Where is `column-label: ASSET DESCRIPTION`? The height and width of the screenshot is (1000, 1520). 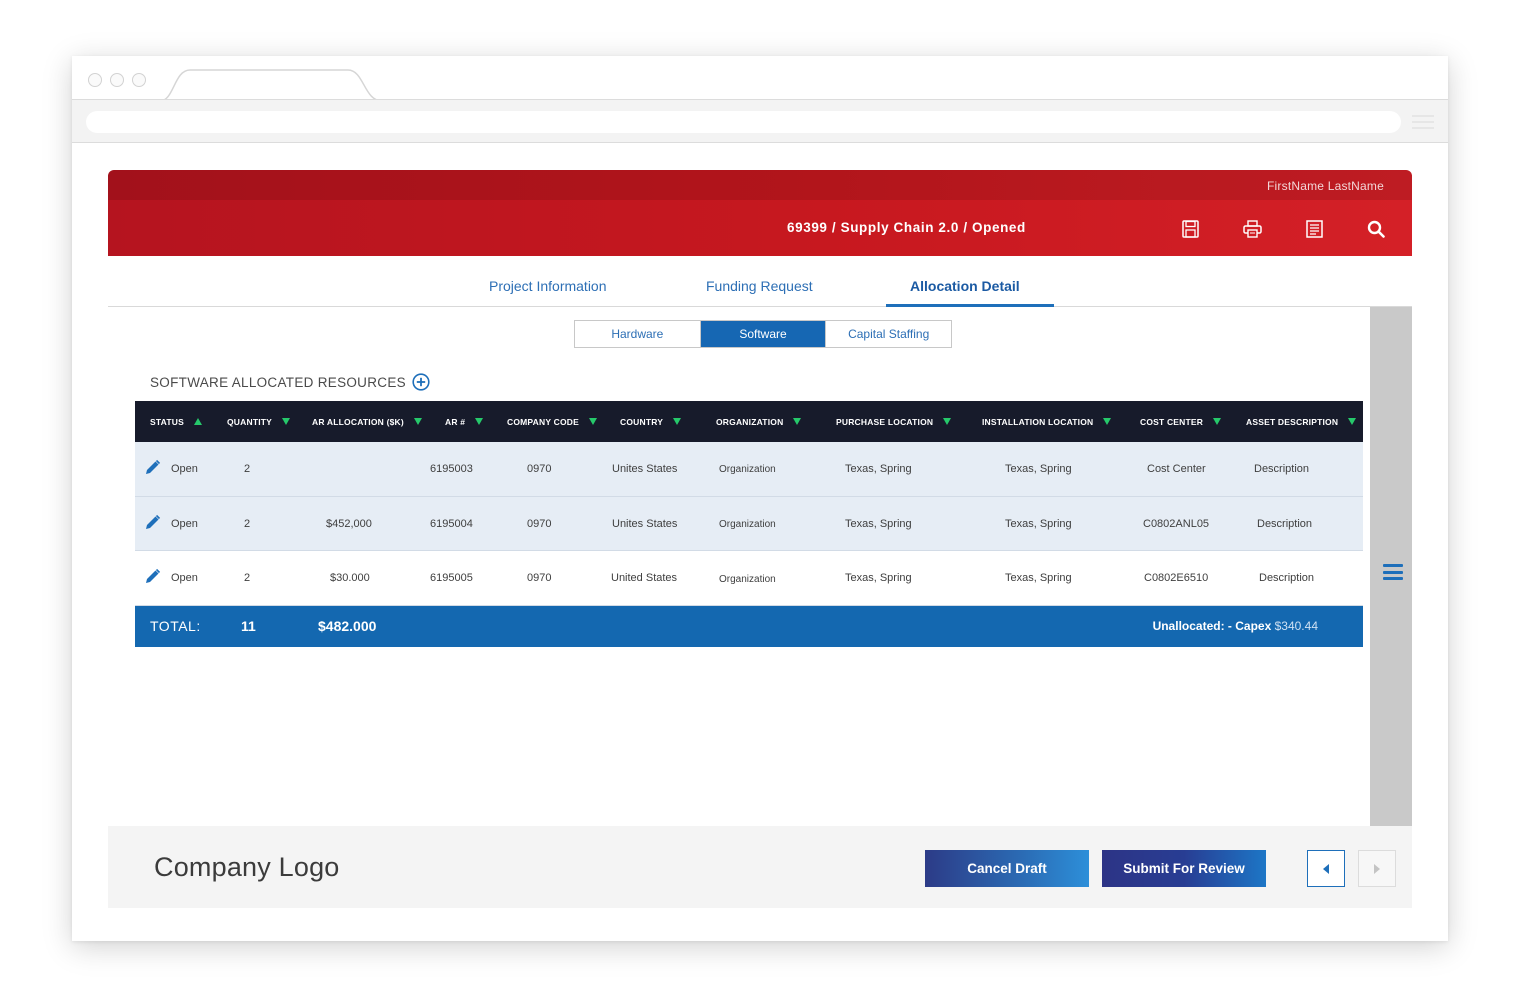 column-label: ASSET DESCRIPTION is located at coordinates (1292, 421).